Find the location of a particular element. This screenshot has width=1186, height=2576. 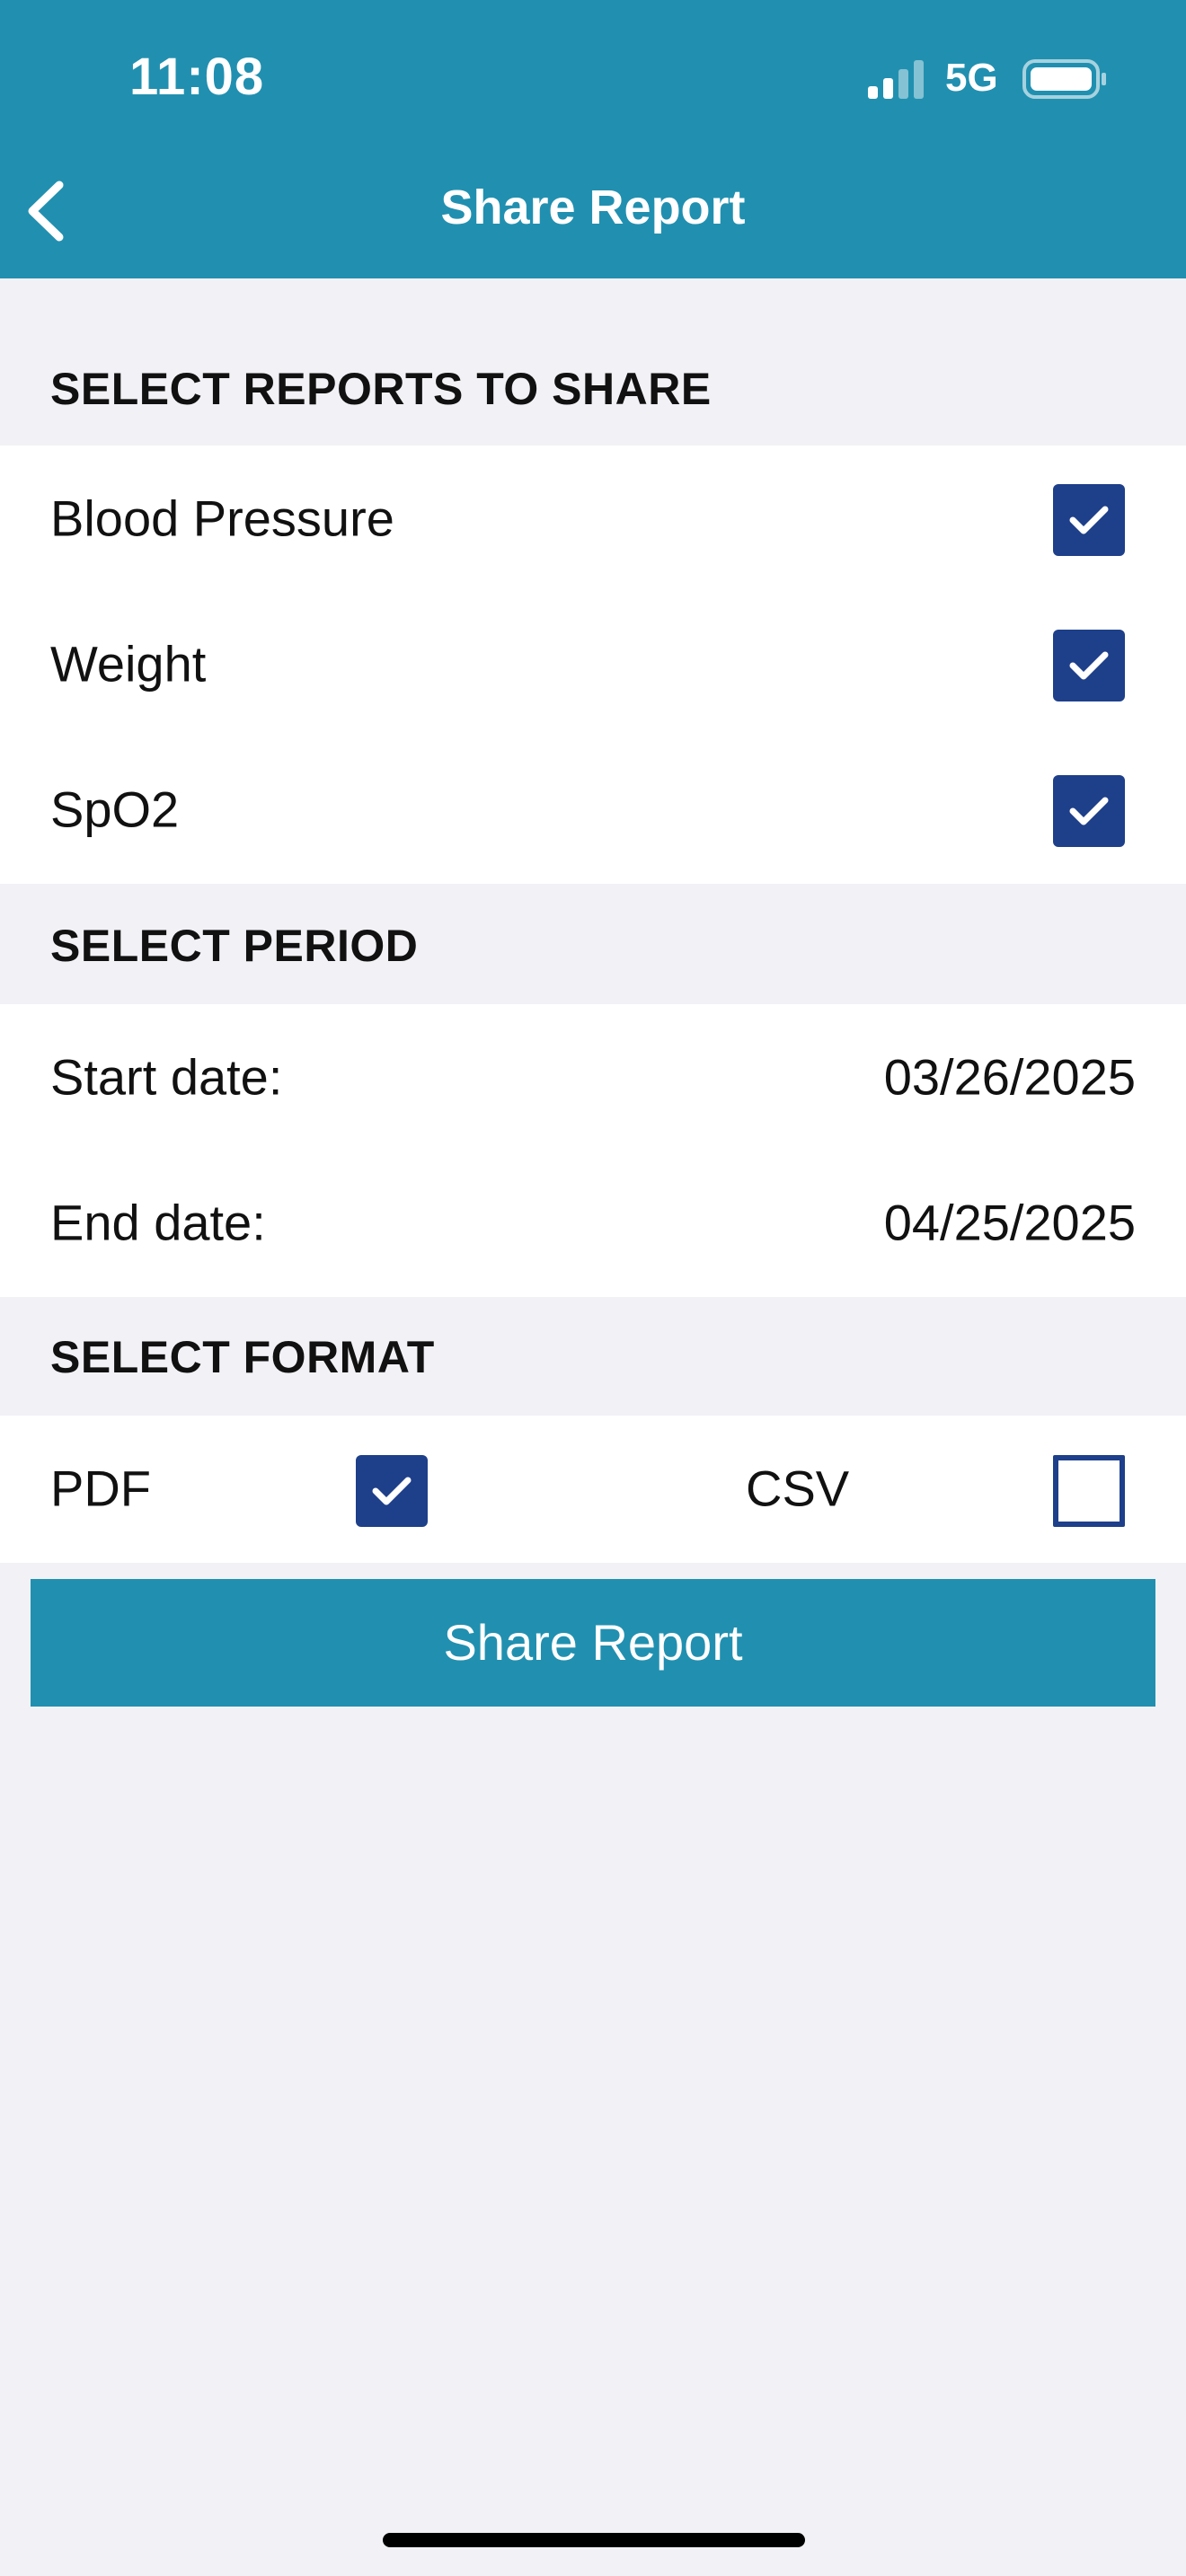

signal-icon is located at coordinates (896, 79).